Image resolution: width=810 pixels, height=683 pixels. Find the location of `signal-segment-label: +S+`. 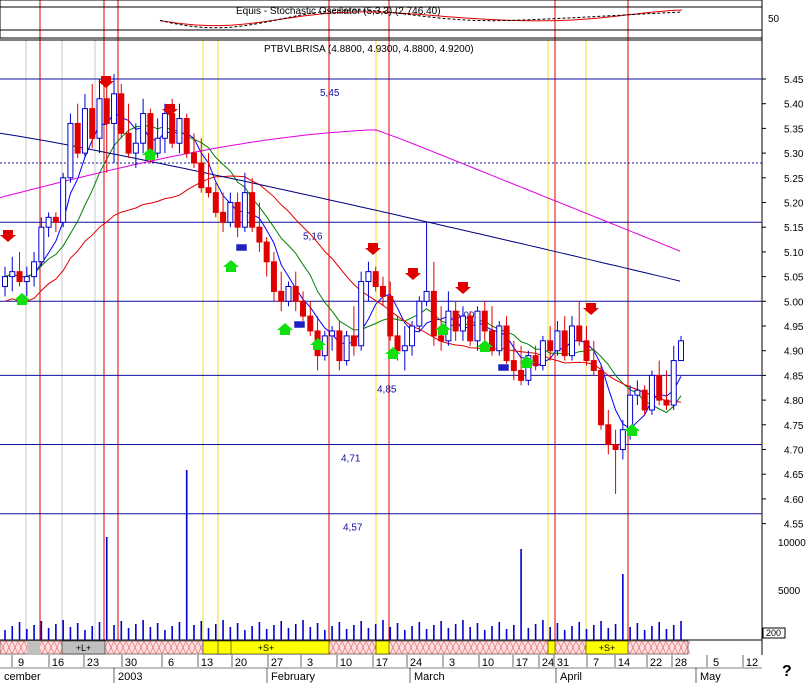

signal-segment-label: +S+ is located at coordinates (607, 648).